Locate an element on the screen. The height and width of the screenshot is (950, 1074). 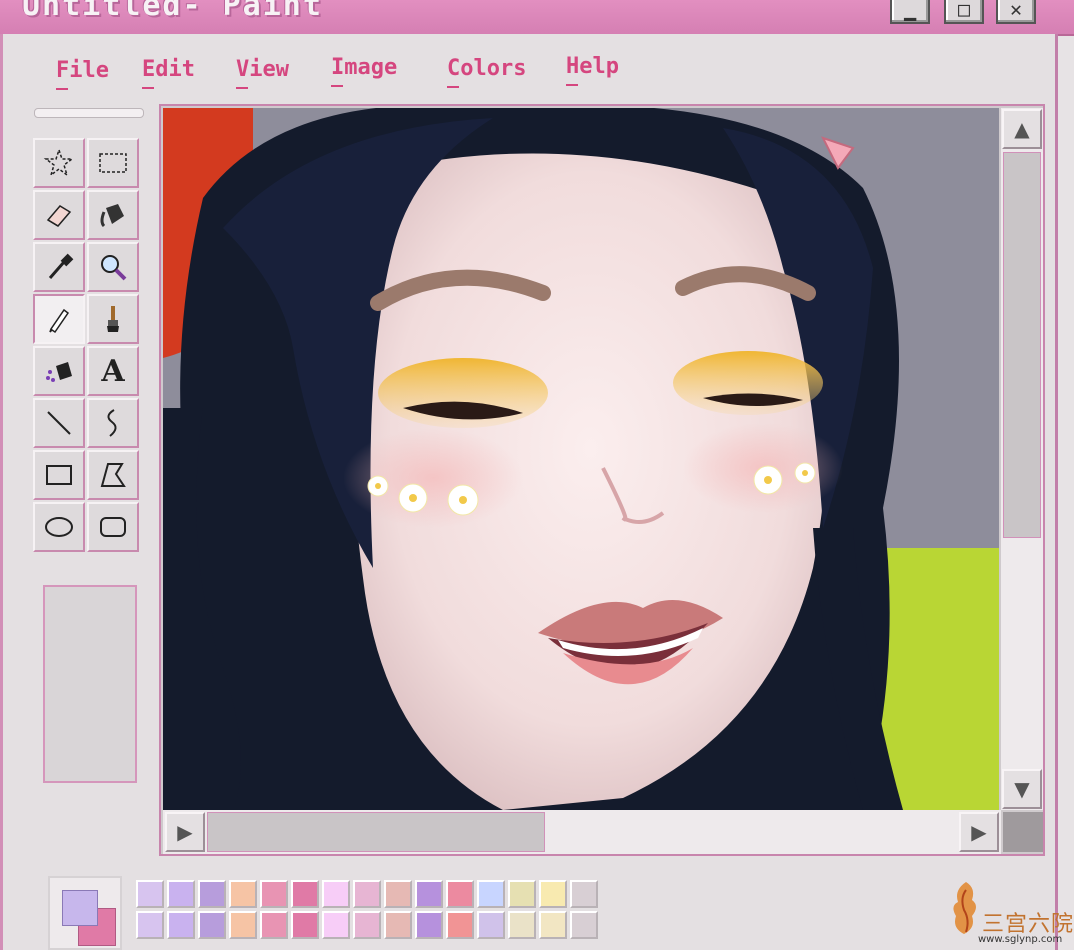
rect-select-icon is located at coordinates (113, 163).